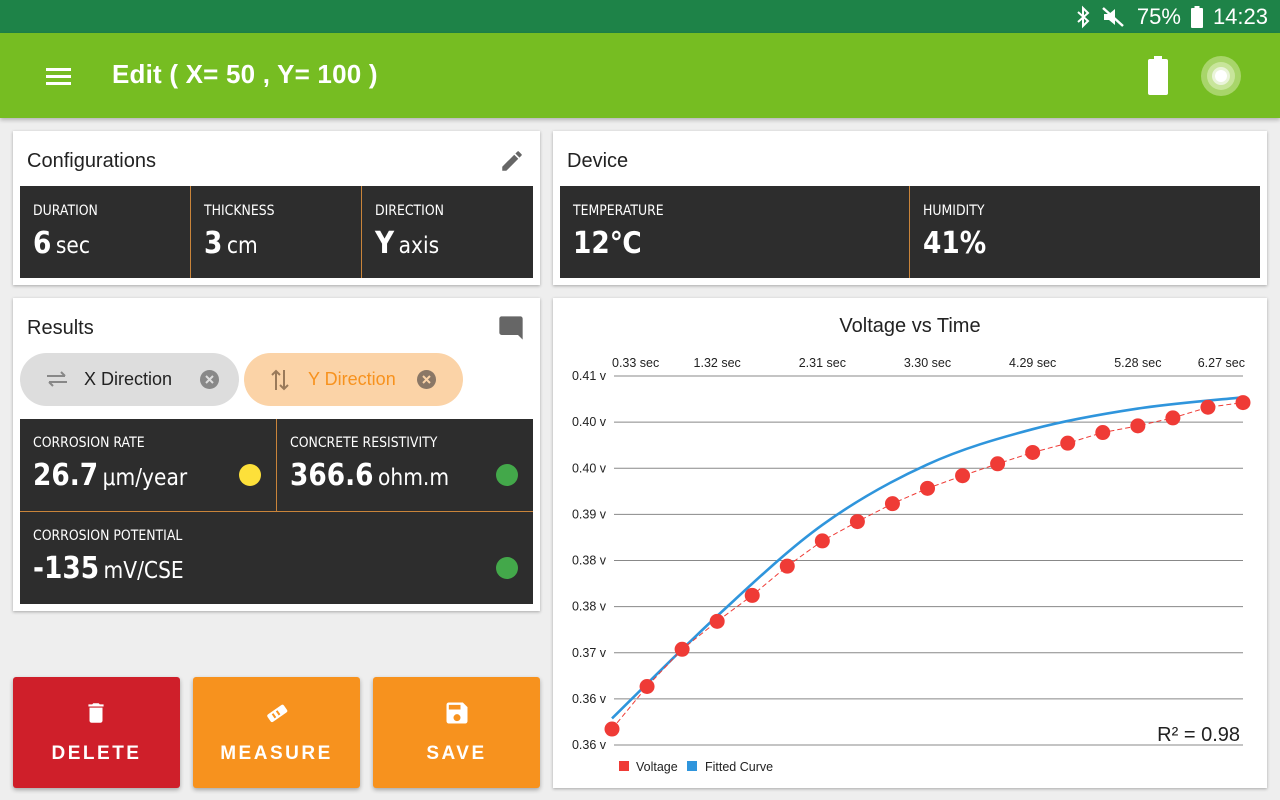 The width and height of the screenshot is (1280, 800). What do you see at coordinates (231, 243) in the screenshot?
I see `thickness-value: 3 cm` at bounding box center [231, 243].